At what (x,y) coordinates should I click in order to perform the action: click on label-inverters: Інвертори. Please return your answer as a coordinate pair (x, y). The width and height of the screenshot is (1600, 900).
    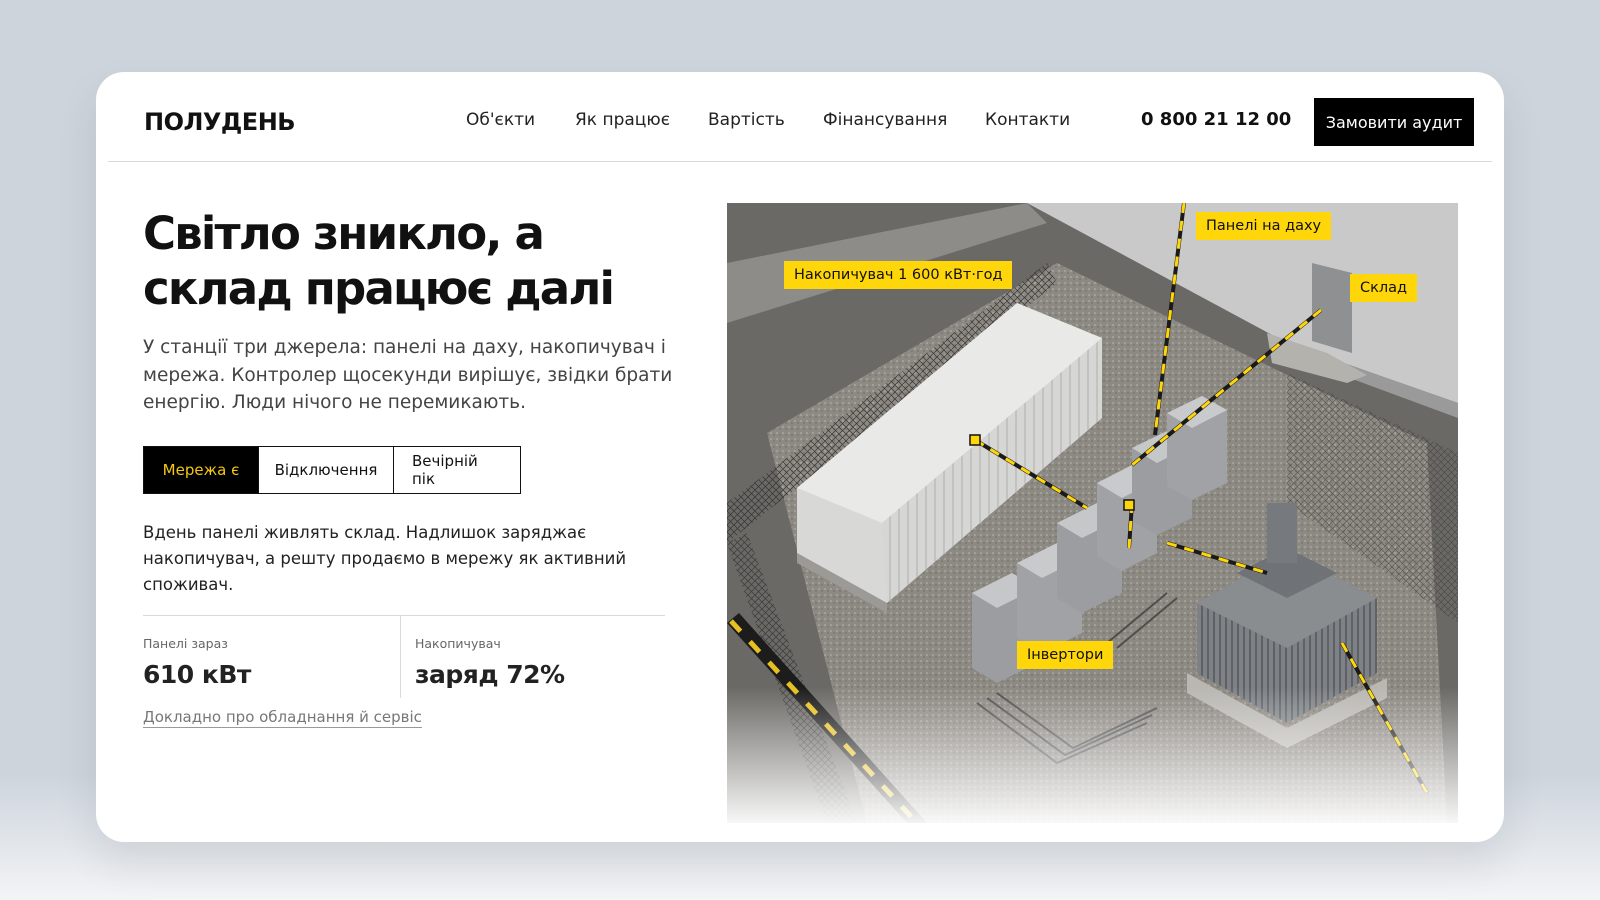
    Looking at the image, I should click on (1065, 655).